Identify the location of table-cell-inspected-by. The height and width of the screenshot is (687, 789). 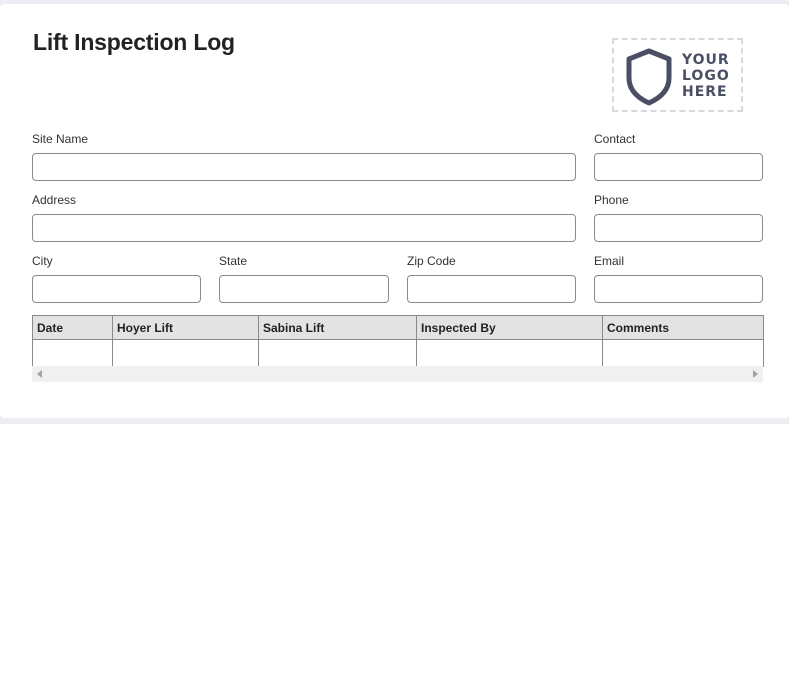
(509, 353).